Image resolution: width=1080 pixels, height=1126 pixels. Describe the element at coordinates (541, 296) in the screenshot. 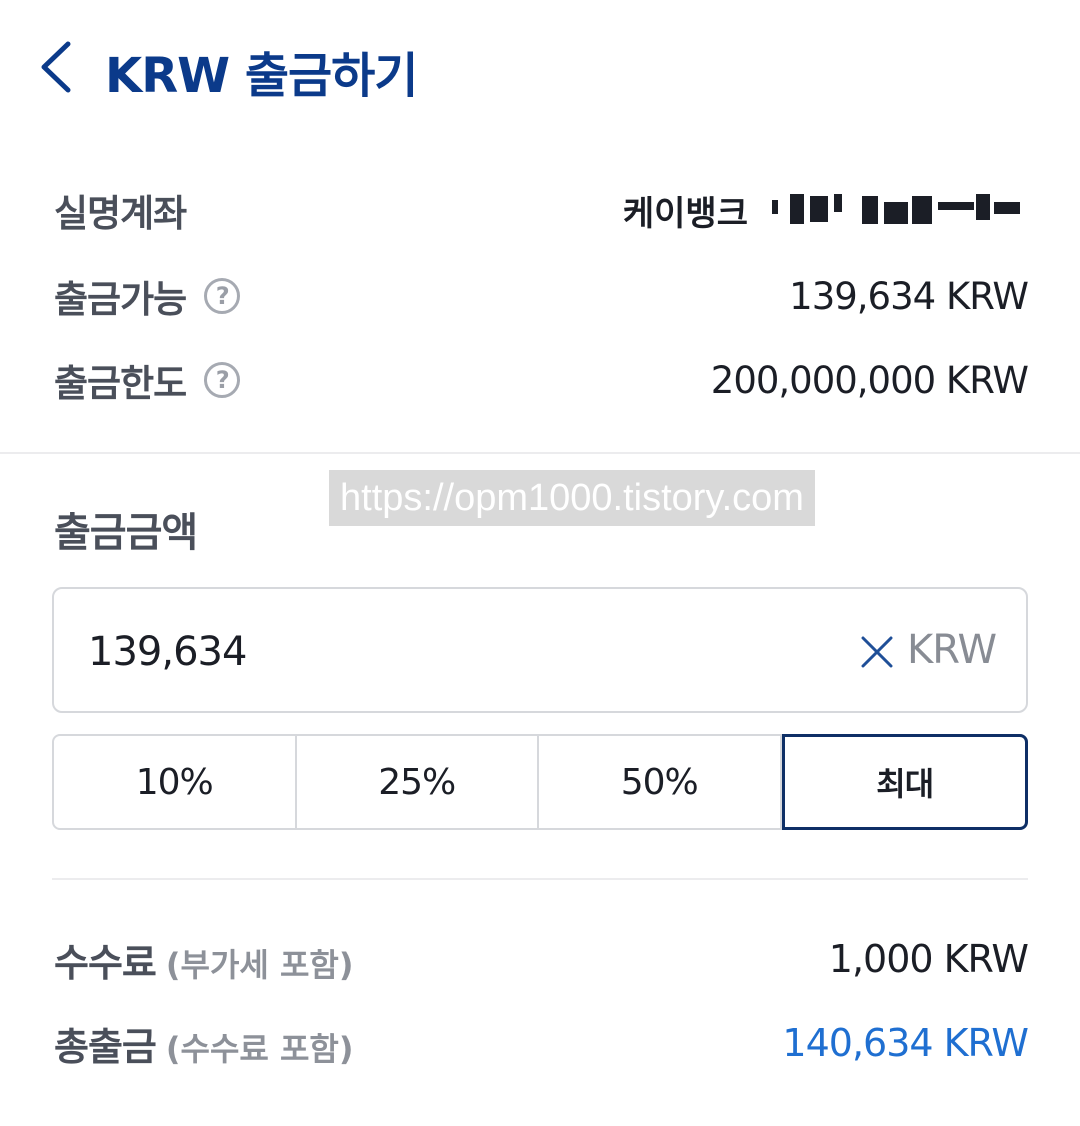

I see `available-row: 출금가능 ? 139,634 KRW` at that location.